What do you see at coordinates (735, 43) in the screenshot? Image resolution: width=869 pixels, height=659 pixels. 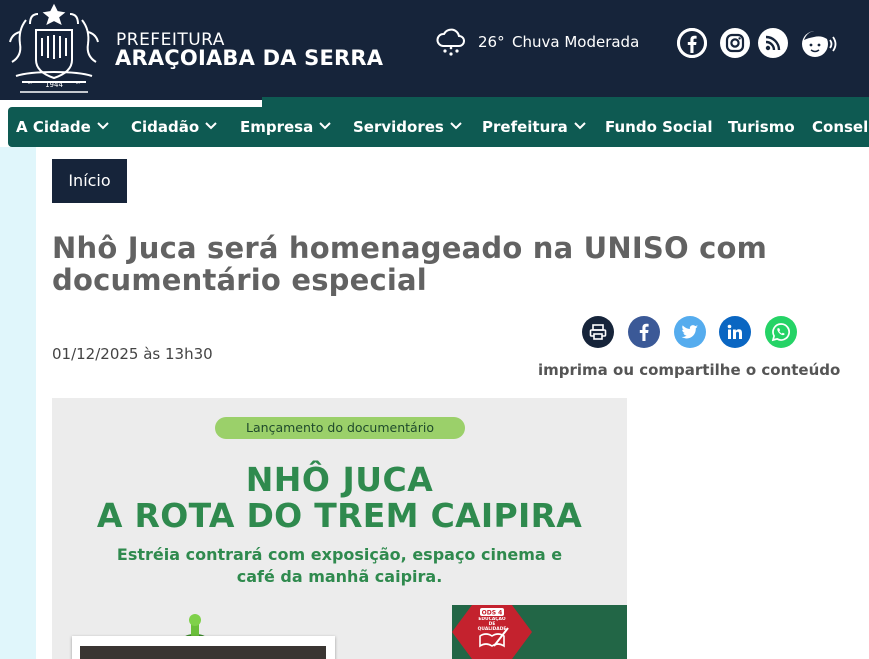 I see `instagram-icon` at bounding box center [735, 43].